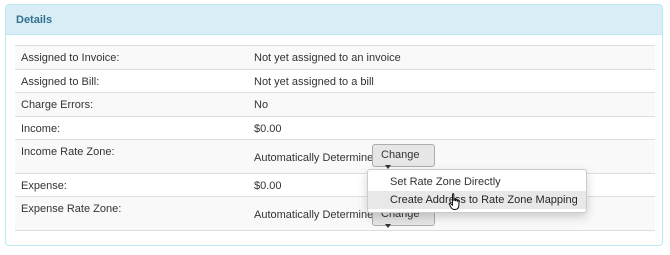 This screenshot has width=670, height=255. I want to click on row-label: Charge Errors:, so click(57, 105).